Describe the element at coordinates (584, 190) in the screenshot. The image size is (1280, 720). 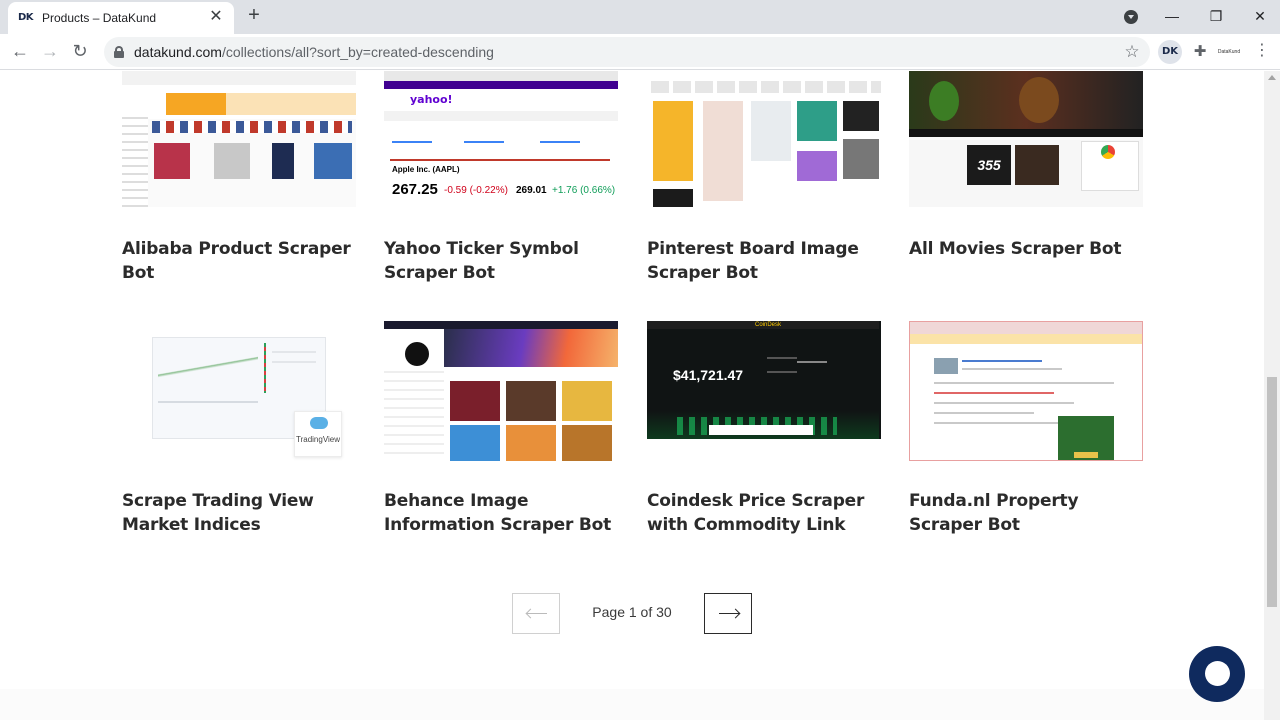
I see `yahoo-change-after: +1.76 (0.66%)` at that location.